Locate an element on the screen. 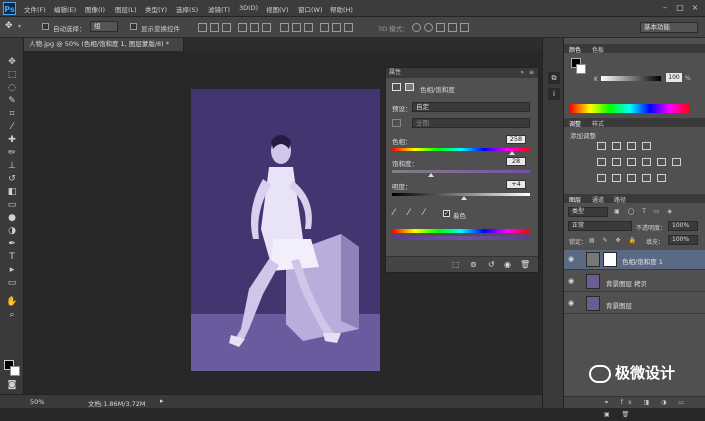 The image size is (705, 421). chevron-down-icon: ▾ is located at coordinates (19, 26).